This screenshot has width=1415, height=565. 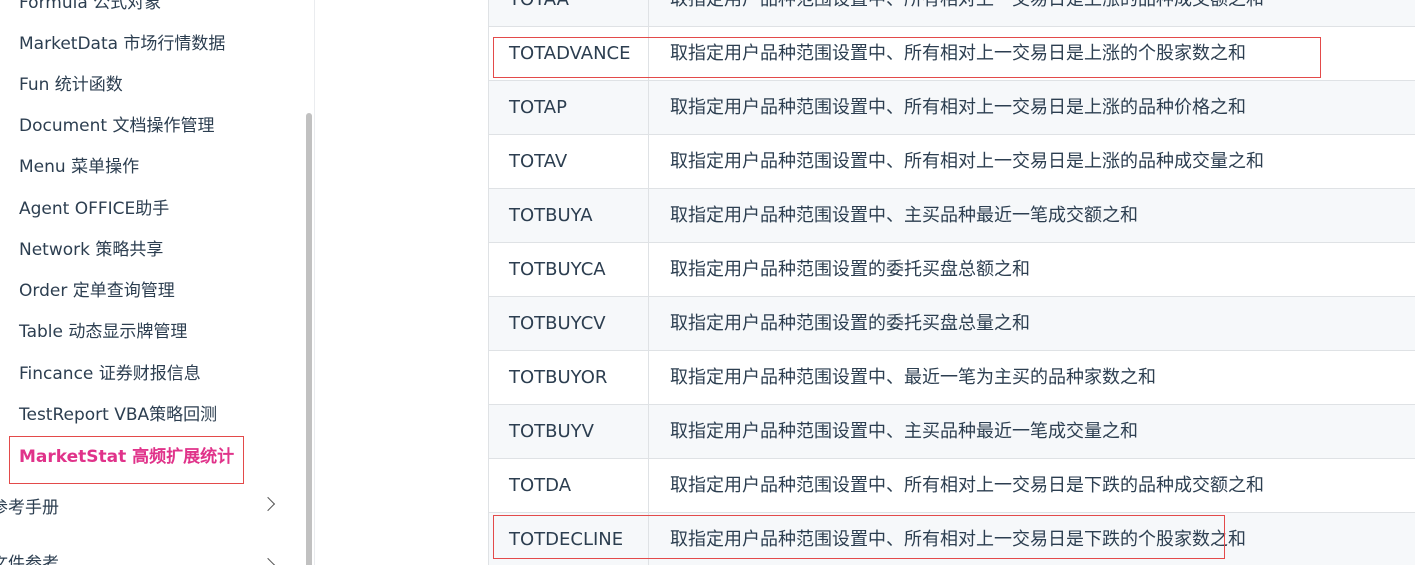 I want to click on function-name-cell: TOTBUYCV, so click(x=568, y=324).